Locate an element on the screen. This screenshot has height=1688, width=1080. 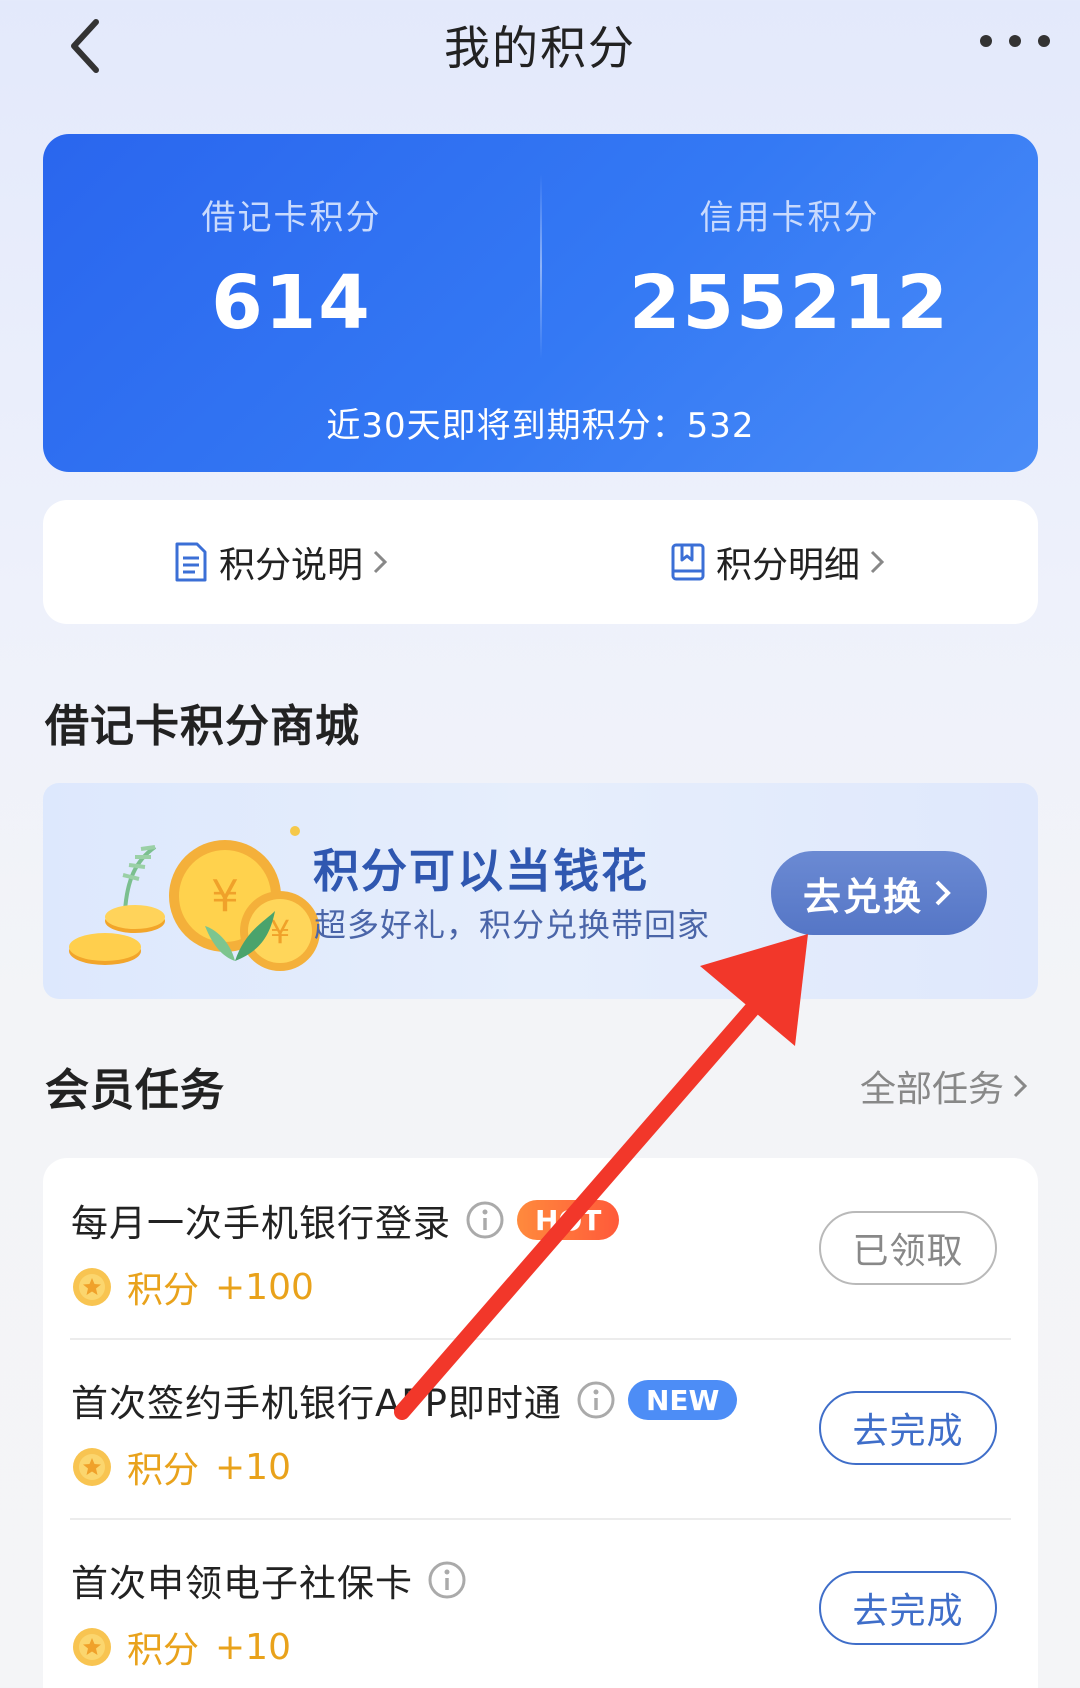
task-reward: 积分 +100 is located at coordinates (192, 1287).